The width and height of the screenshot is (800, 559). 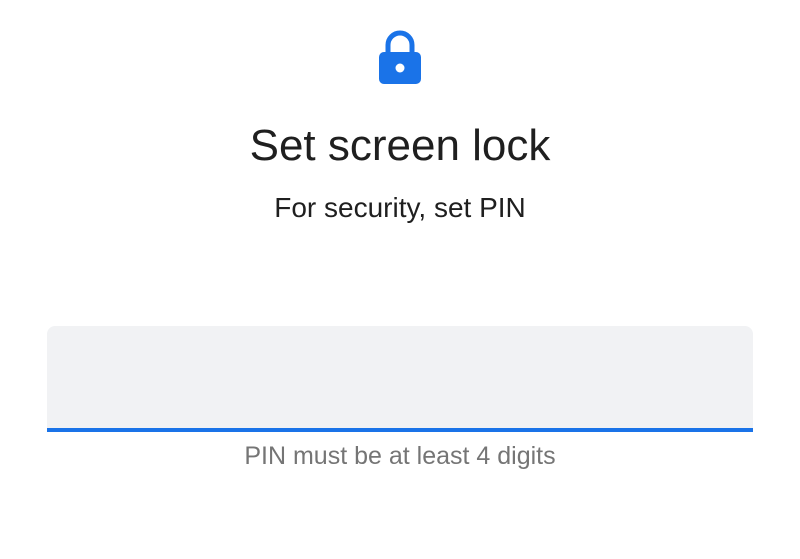 I want to click on lock-icon, so click(x=400, y=57).